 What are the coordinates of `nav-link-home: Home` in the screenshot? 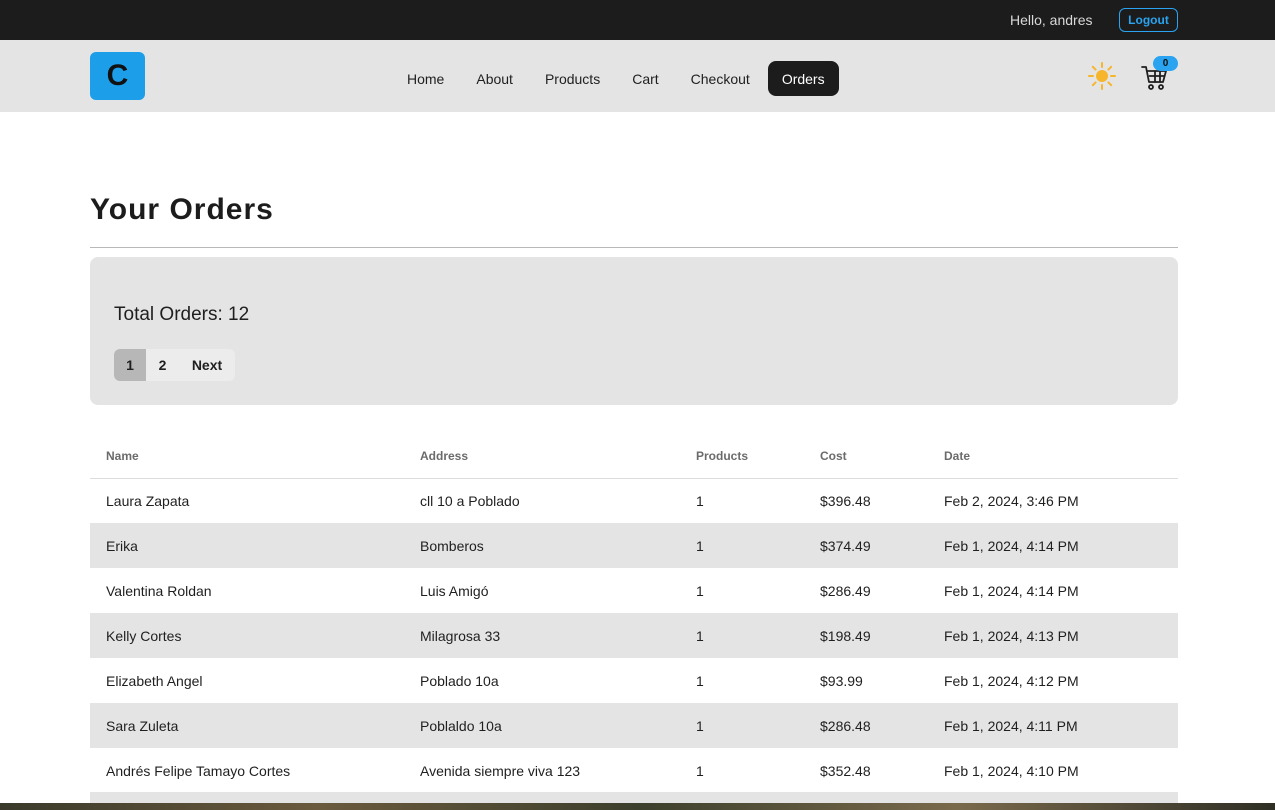 It's located at (425, 78).